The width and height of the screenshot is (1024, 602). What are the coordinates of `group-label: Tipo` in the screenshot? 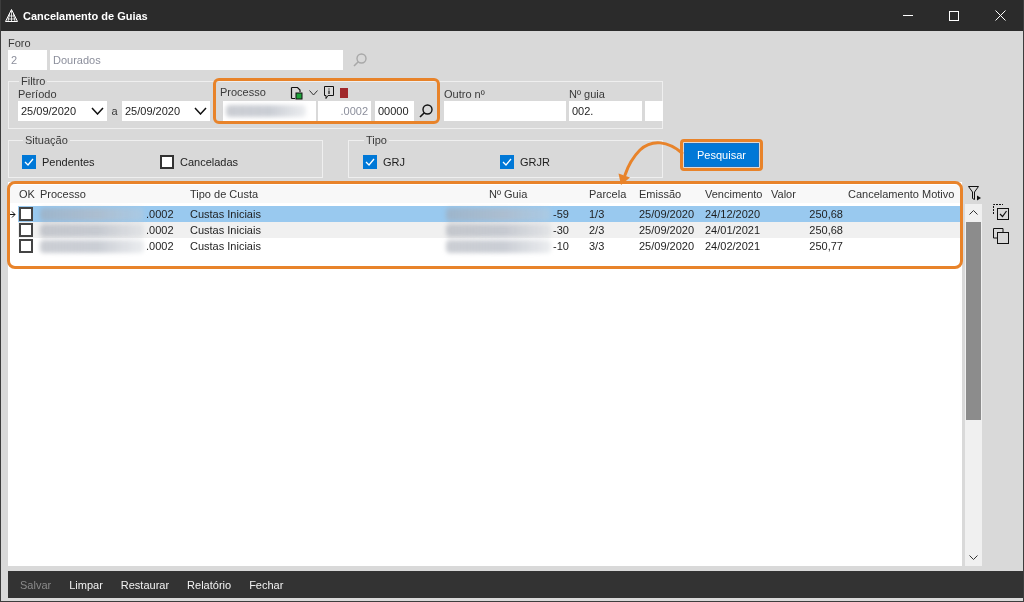 It's located at (376, 140).